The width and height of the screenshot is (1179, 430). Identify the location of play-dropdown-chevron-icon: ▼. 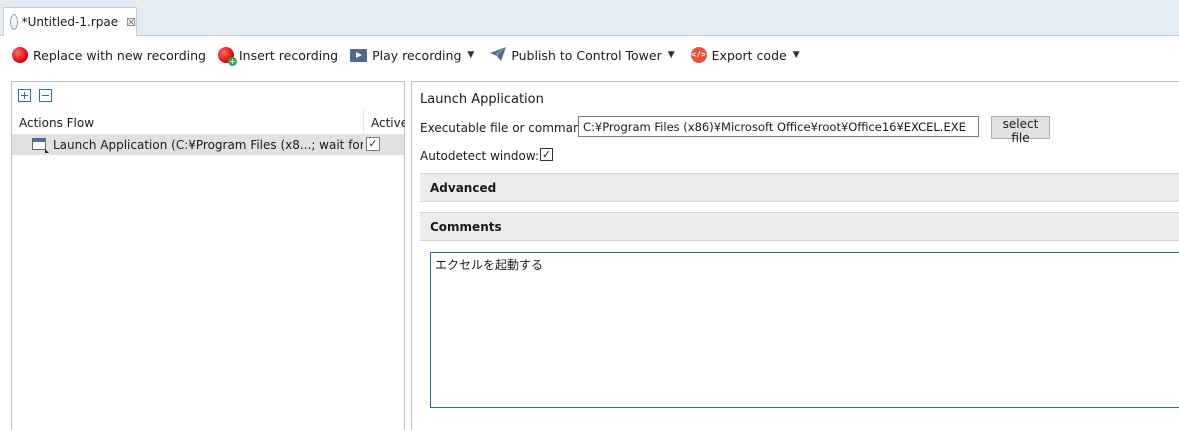
(470, 55).